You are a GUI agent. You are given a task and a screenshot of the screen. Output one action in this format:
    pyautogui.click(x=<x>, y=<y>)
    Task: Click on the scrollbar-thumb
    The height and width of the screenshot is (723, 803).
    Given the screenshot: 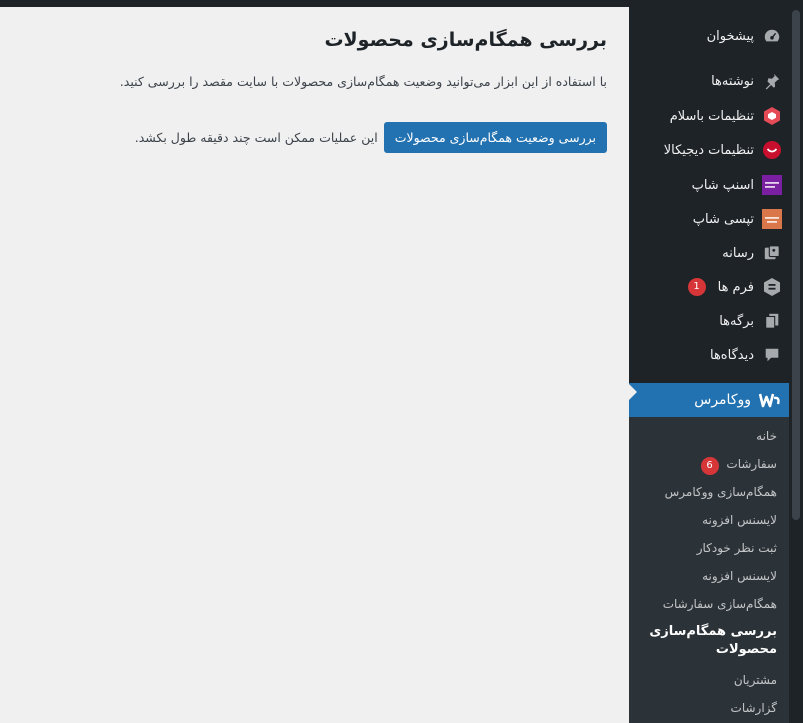 What is the action you would take?
    pyautogui.click(x=796, y=265)
    